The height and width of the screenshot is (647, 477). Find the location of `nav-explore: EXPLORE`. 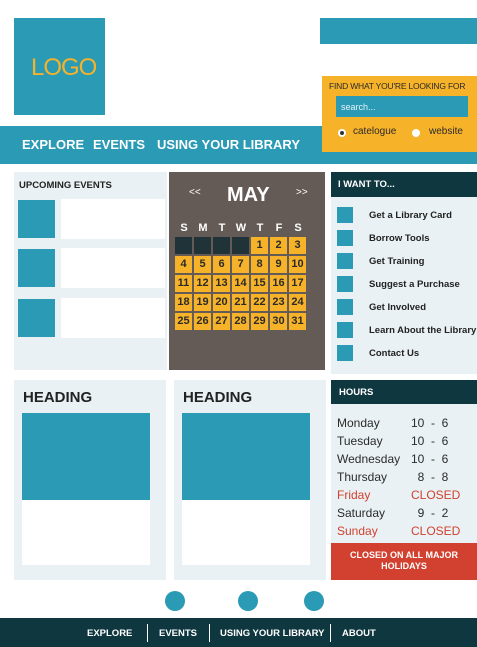

nav-explore: EXPLORE is located at coordinates (53, 144).